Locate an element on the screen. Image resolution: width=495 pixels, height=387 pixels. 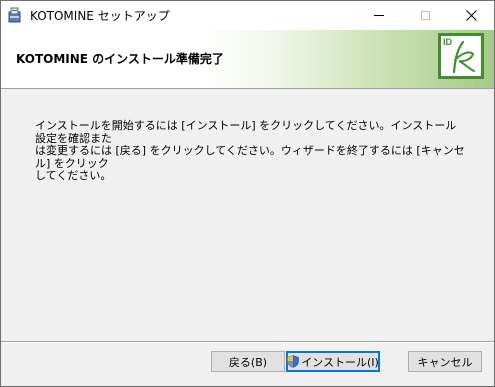
back-button: 戻る(B) is located at coordinates (248, 361).